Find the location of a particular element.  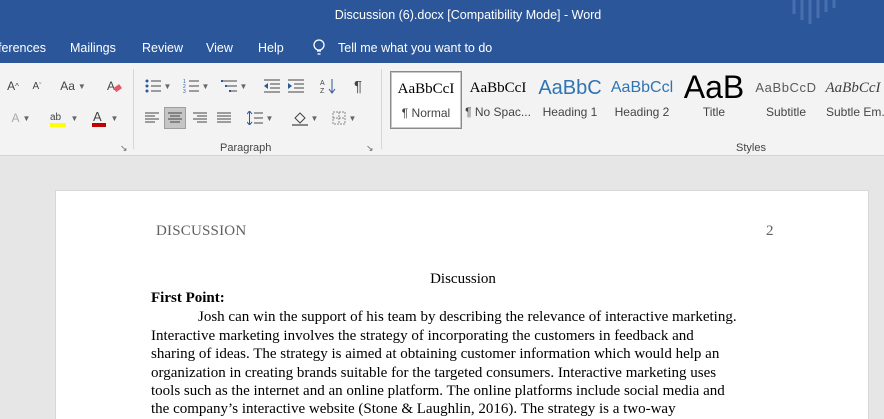

style-heading-2: AaBbCcl Heading 2 is located at coordinates (642, 100).